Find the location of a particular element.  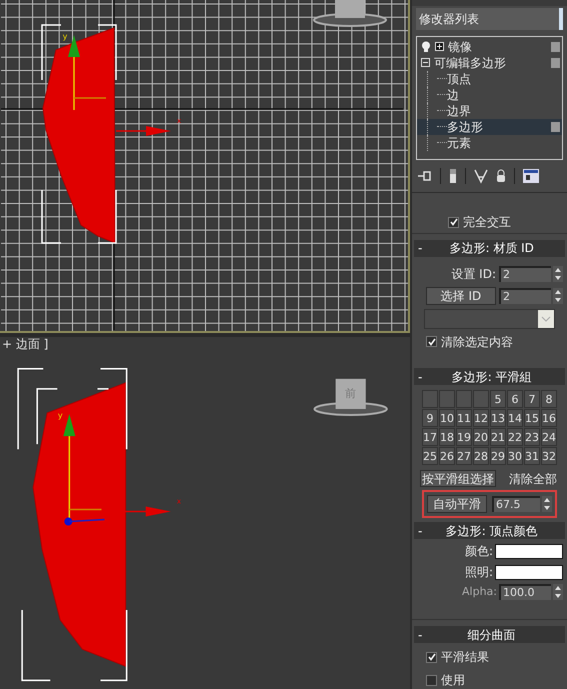

stack-item: 镜像 is located at coordinates (497, 46).